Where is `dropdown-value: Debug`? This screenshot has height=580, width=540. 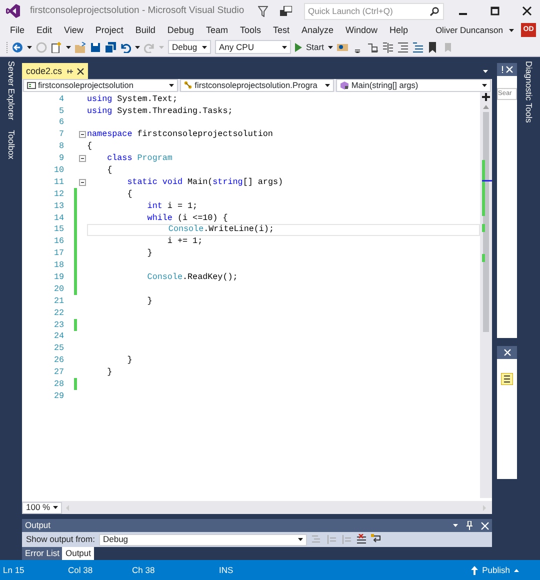 dropdown-value: Debug is located at coordinates (115, 539).